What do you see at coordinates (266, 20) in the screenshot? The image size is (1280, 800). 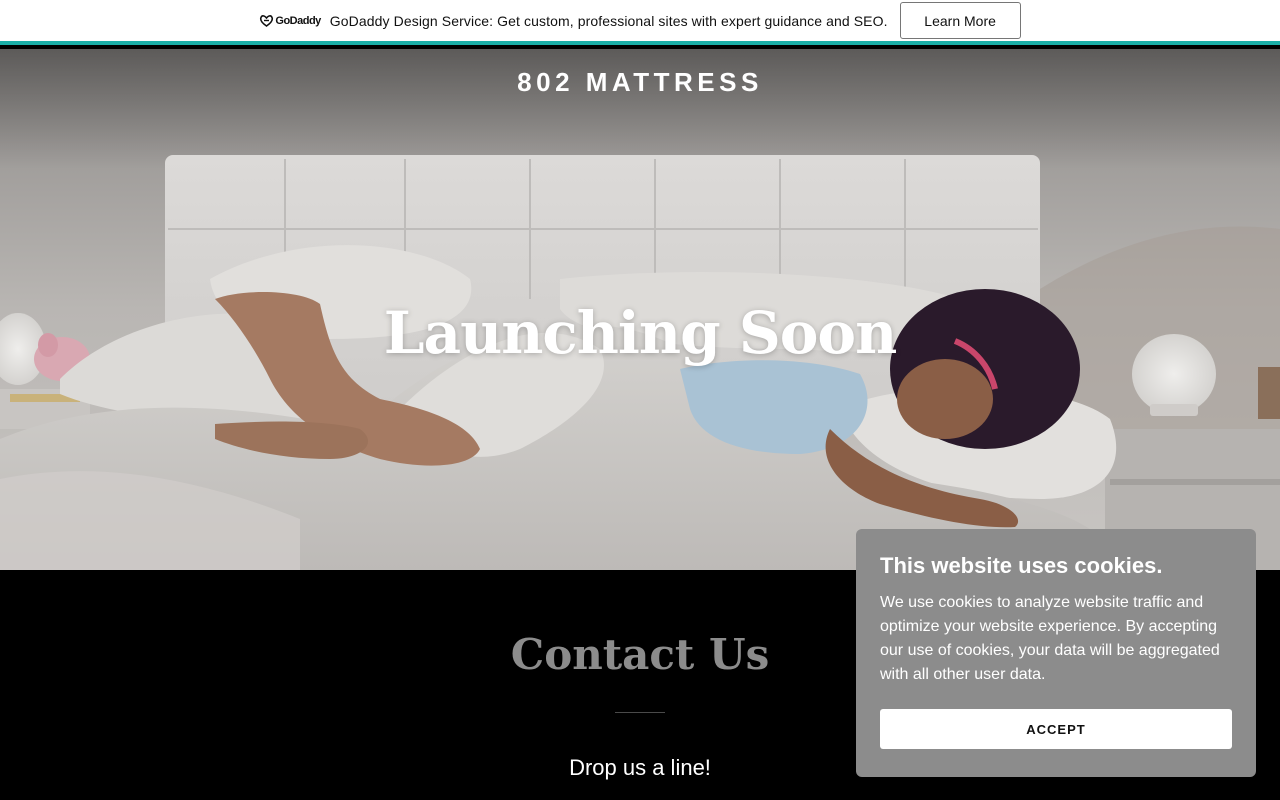 I see `godaddy-logo-icon` at bounding box center [266, 20].